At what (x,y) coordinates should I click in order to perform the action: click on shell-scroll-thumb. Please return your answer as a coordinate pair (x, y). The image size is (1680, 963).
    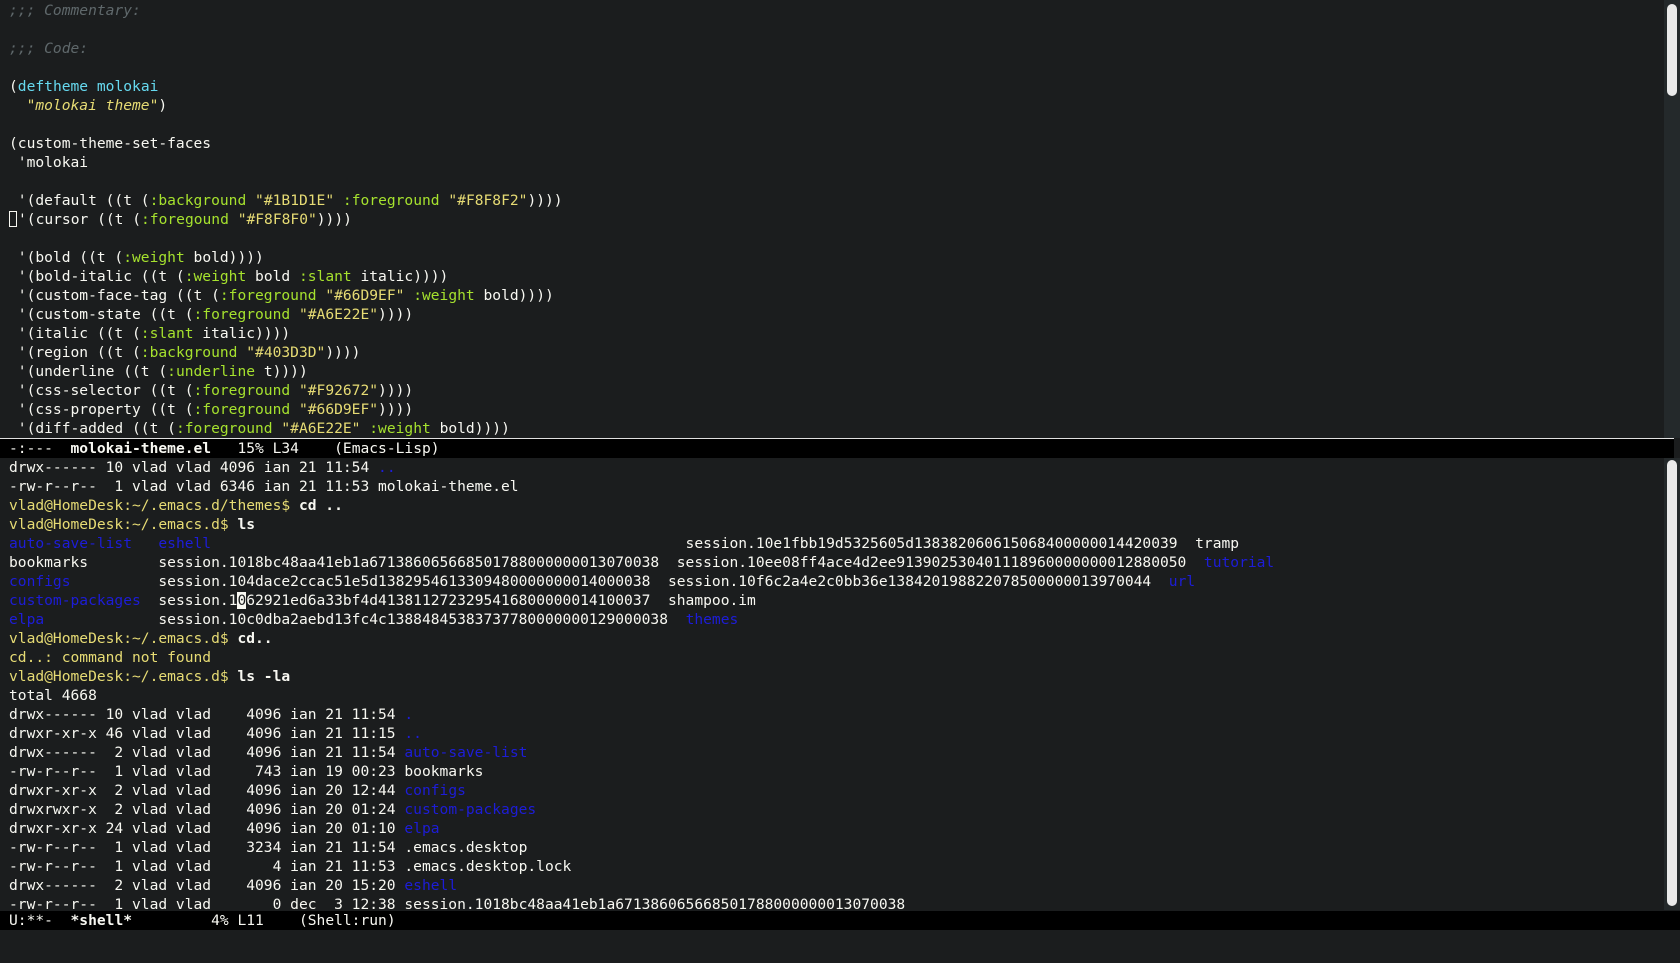
    Looking at the image, I should click on (1672, 683).